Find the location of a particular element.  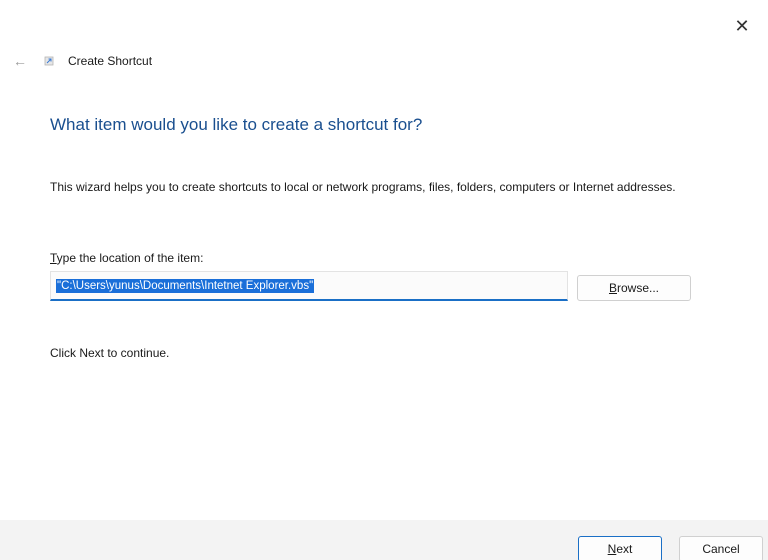

continue-hint: Click Next to continue. is located at coordinates (110, 353).